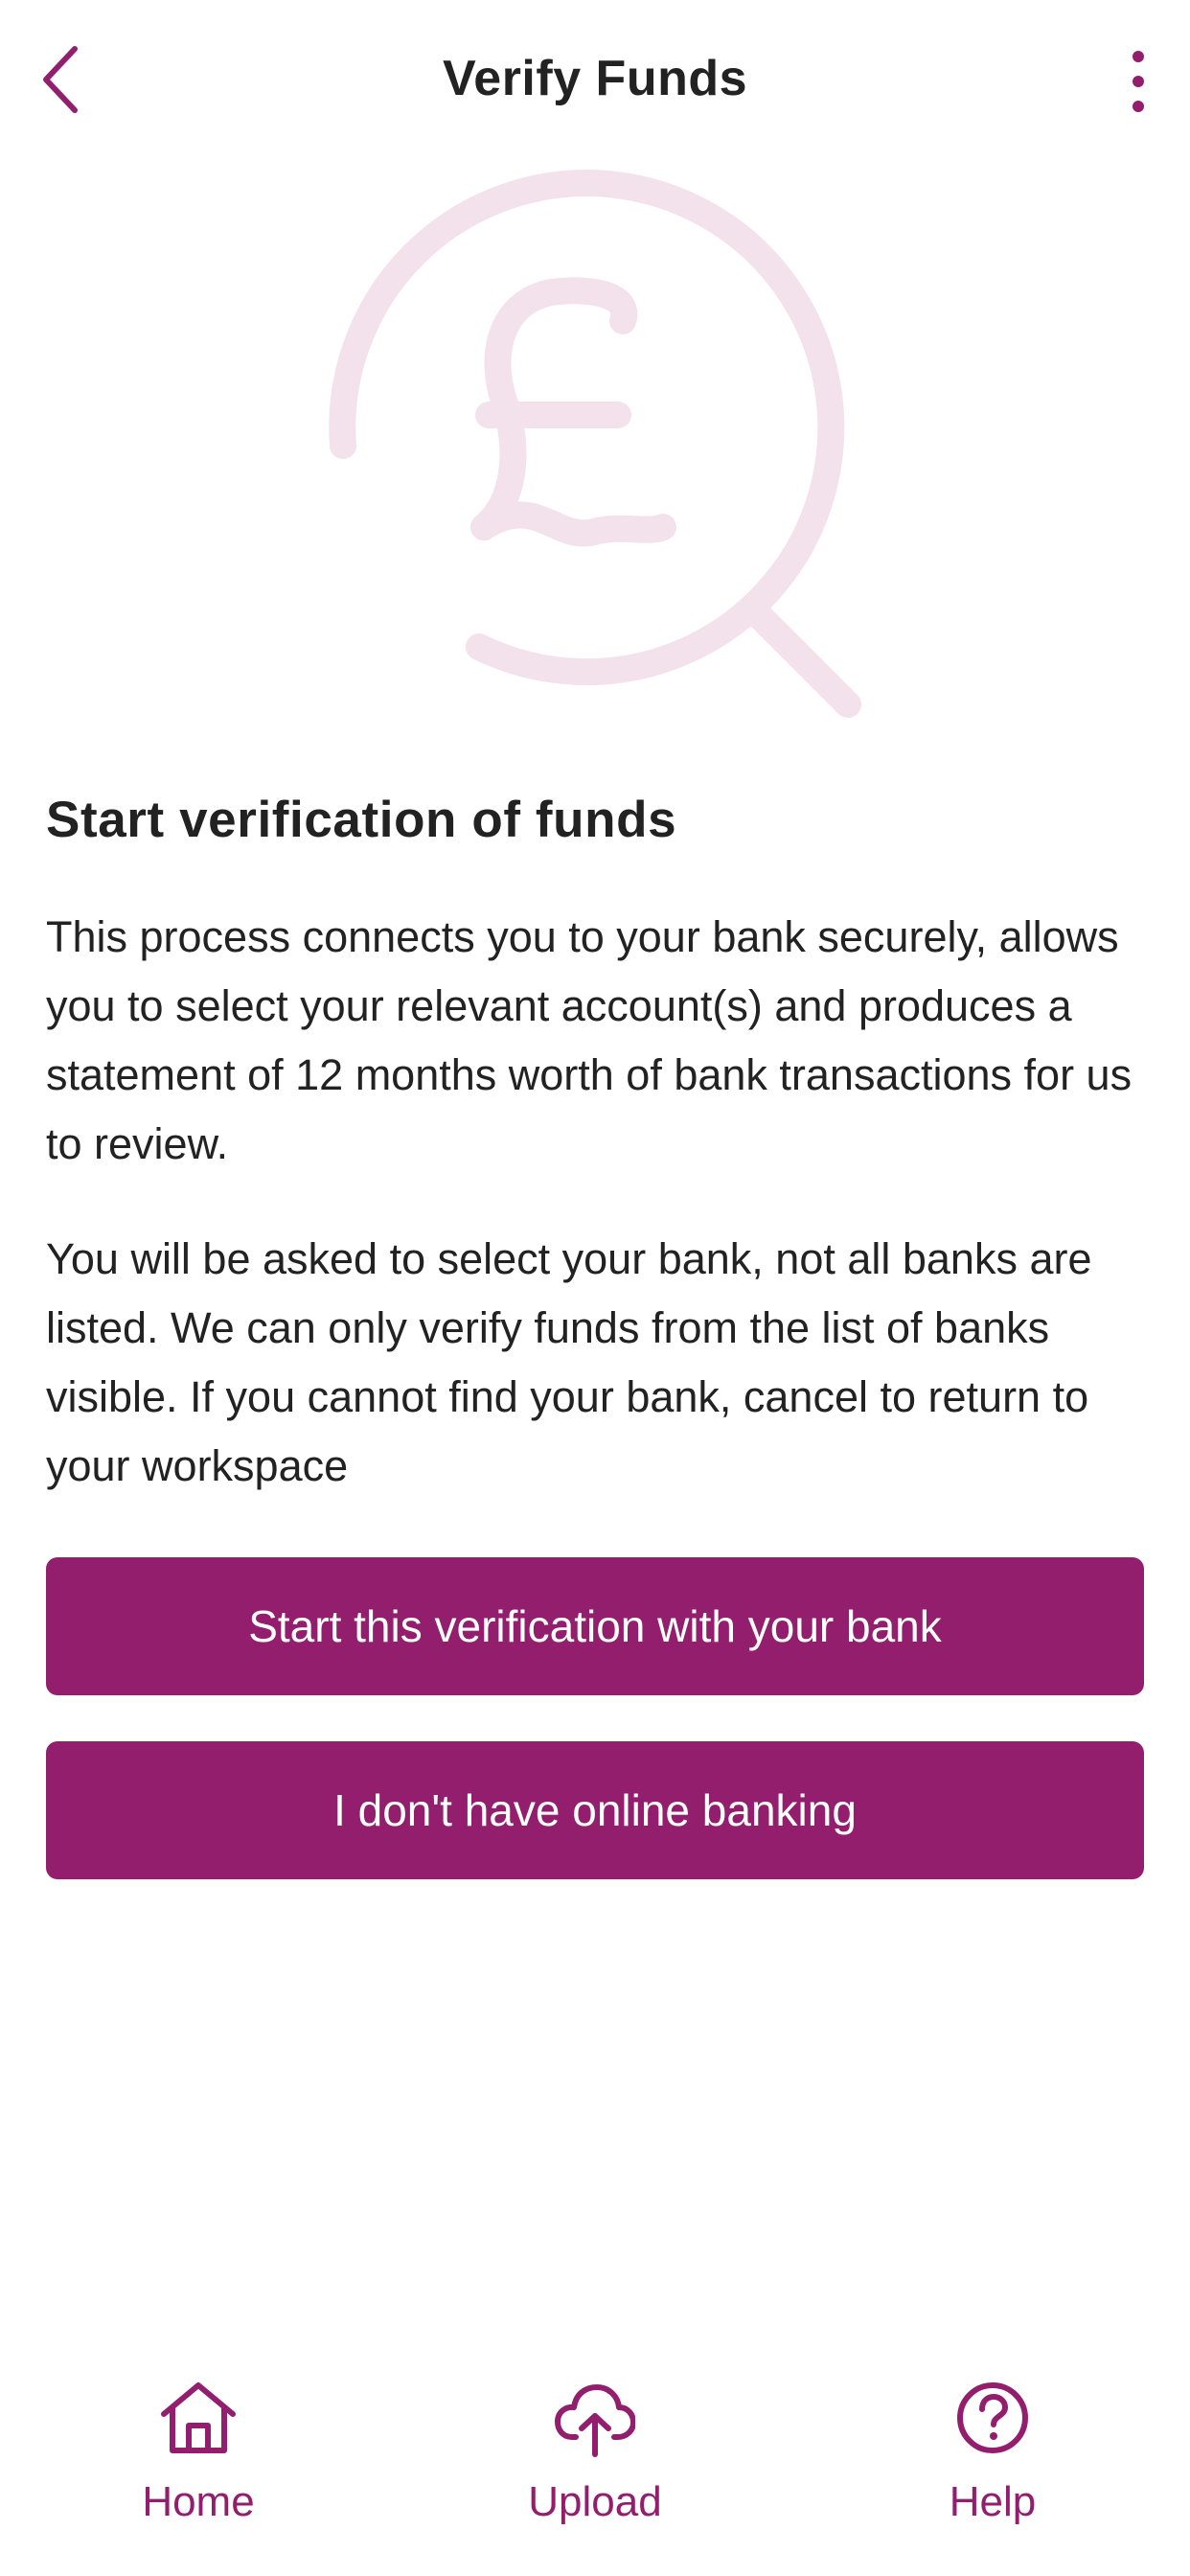 This screenshot has height=2576, width=1190. I want to click on page-title: Verify Funds, so click(595, 78).